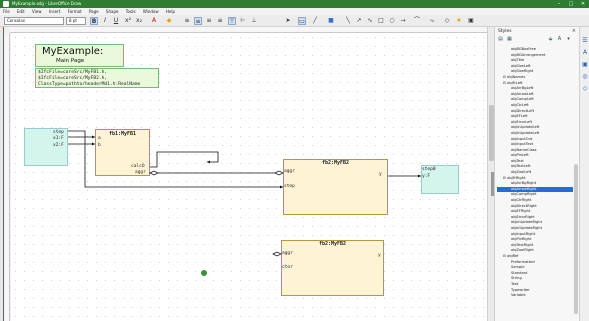 The height and width of the screenshot is (321, 589). I want to click on select-arrow-icon: ➤, so click(288, 21).